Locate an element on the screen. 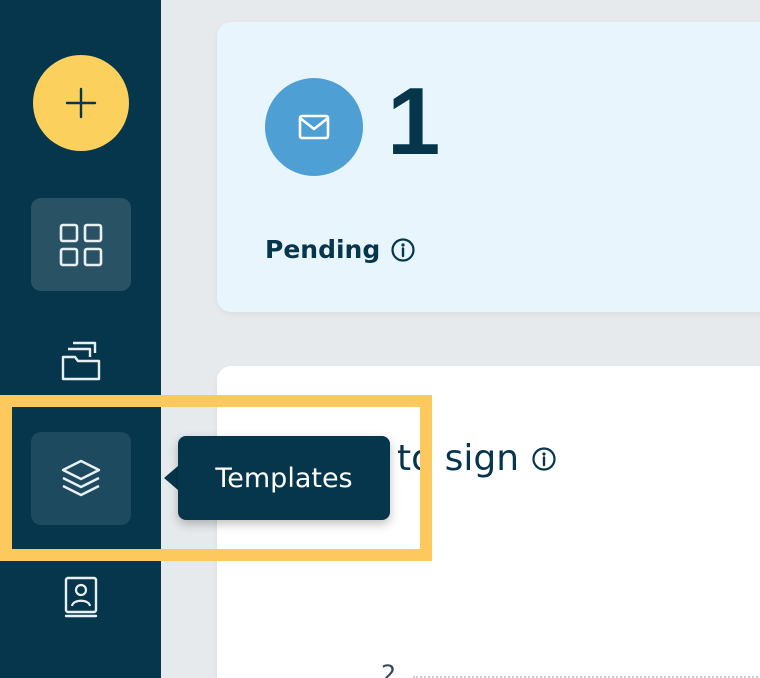 This screenshot has height=678, width=760. mail-icon is located at coordinates (314, 127).